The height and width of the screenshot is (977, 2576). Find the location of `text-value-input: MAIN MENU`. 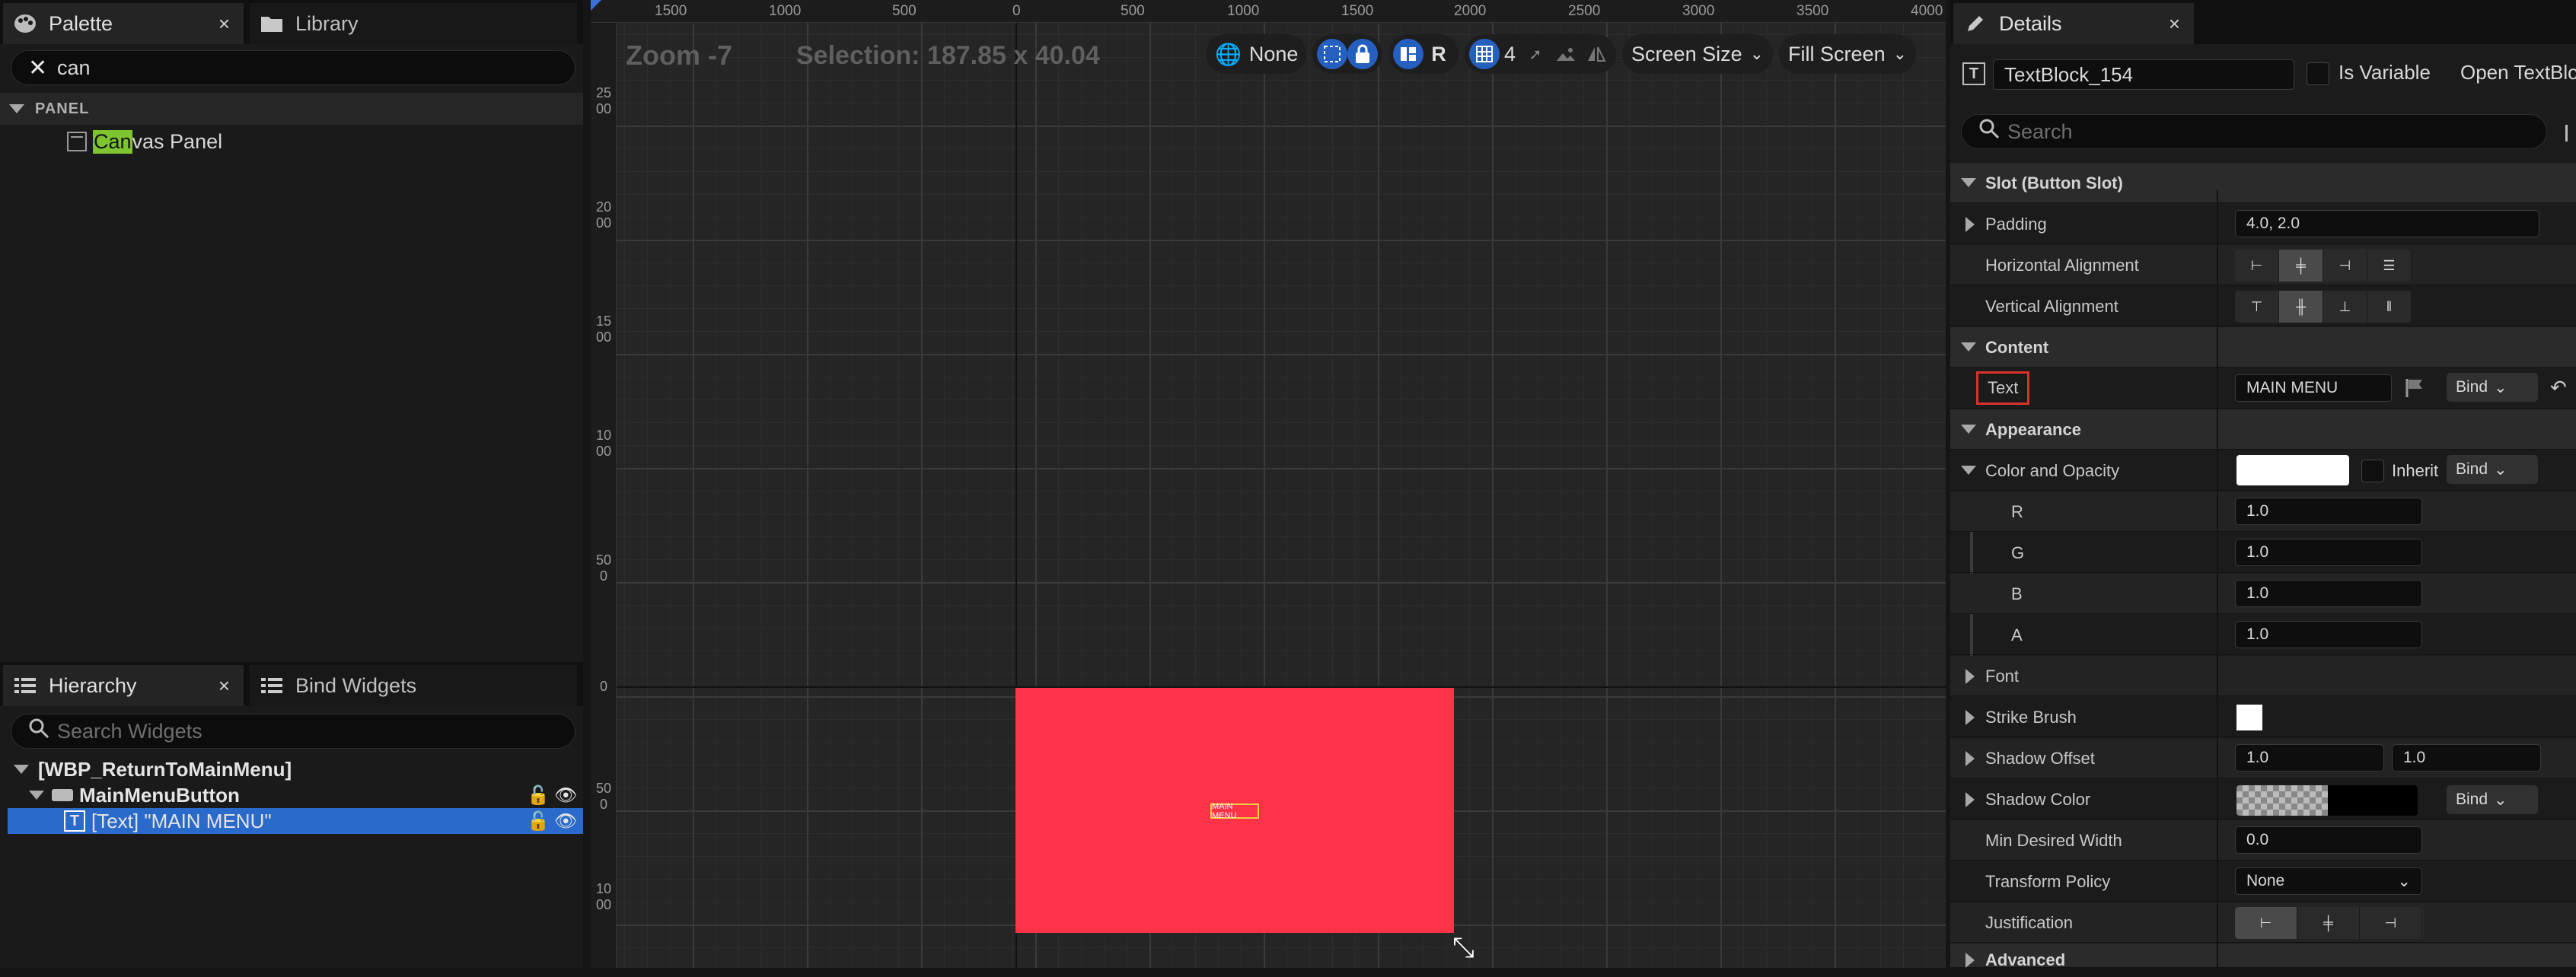

text-value-input: MAIN MENU is located at coordinates (2313, 388).